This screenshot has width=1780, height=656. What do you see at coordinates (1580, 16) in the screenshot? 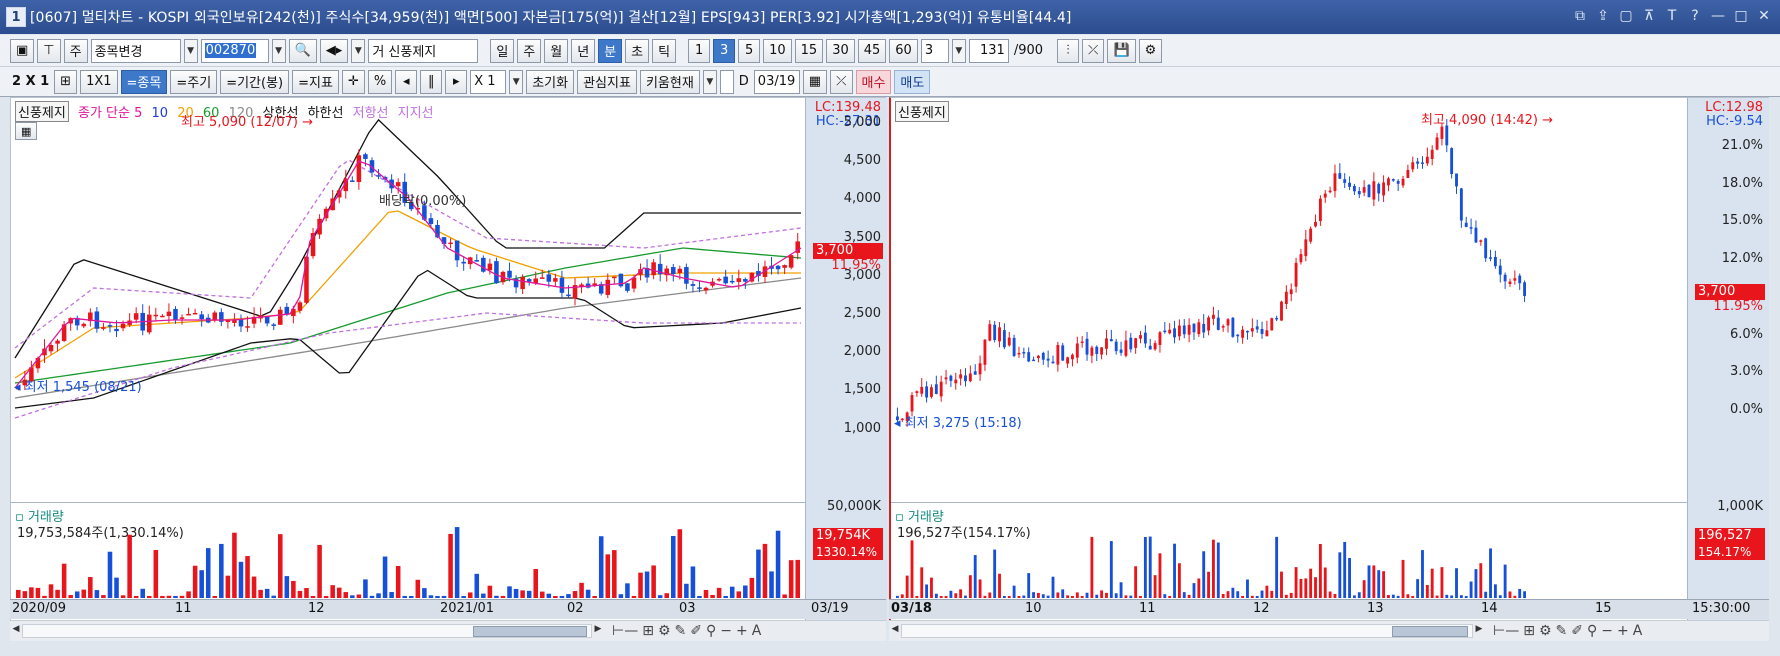
I see `restore-icon: ⧉` at bounding box center [1580, 16].